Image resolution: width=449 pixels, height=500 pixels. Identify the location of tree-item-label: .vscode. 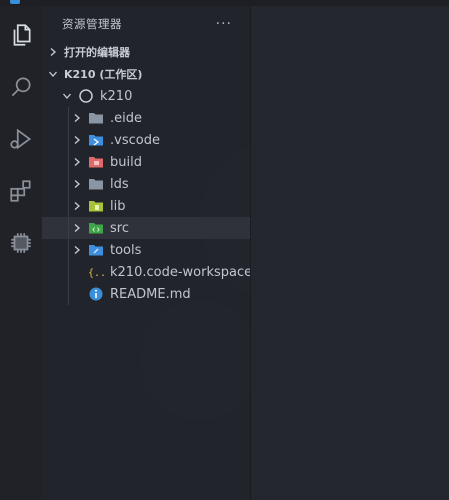
(135, 140).